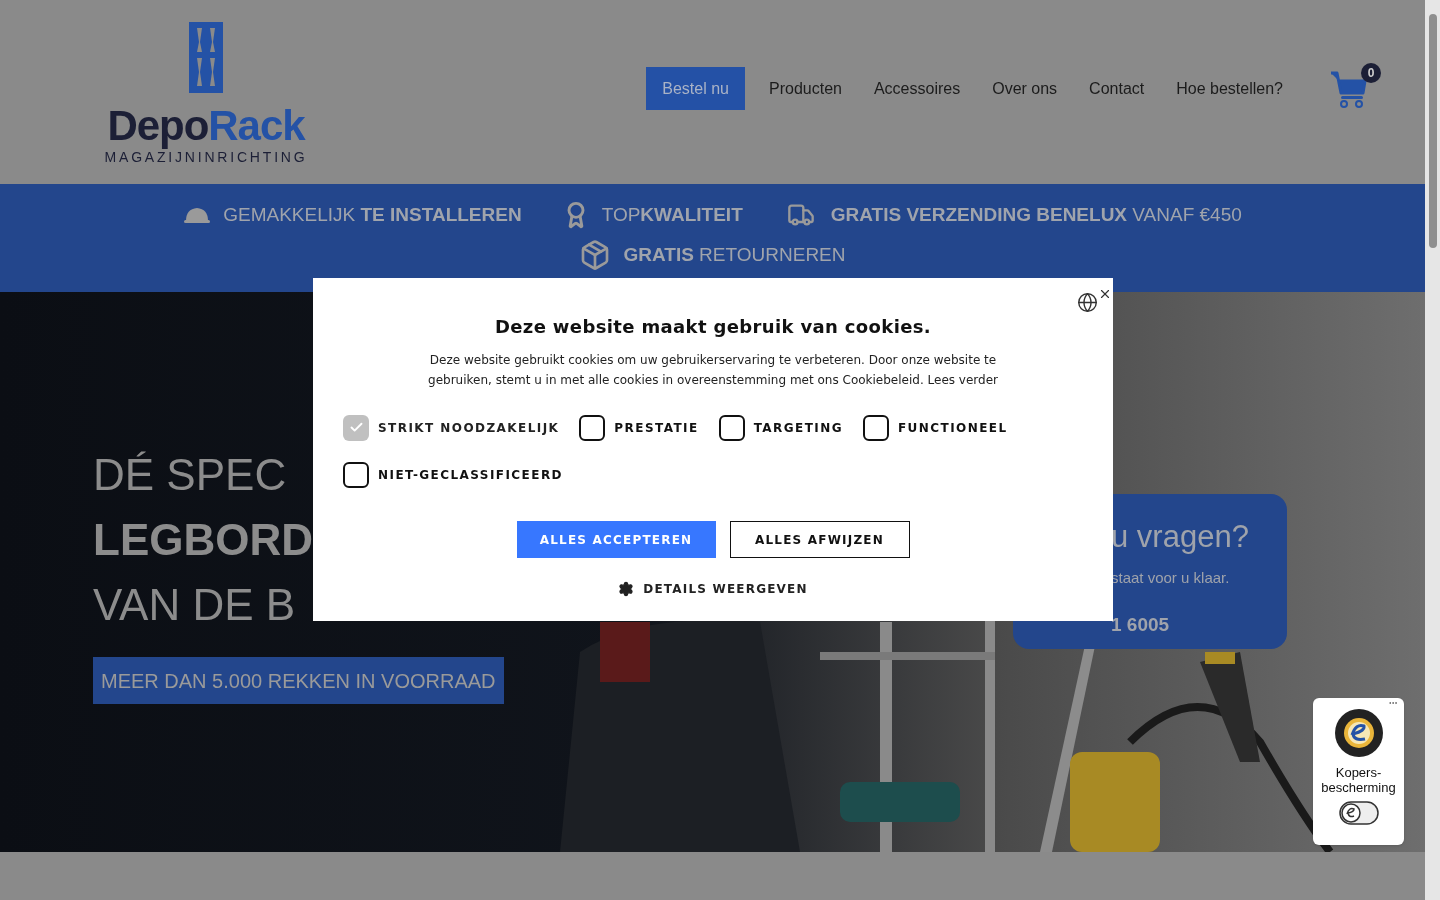 Image resolution: width=1440 pixels, height=900 pixels. Describe the element at coordinates (713, 327) in the screenshot. I see `dialog-title: Deze website maakt gebruik van cookies.` at that location.